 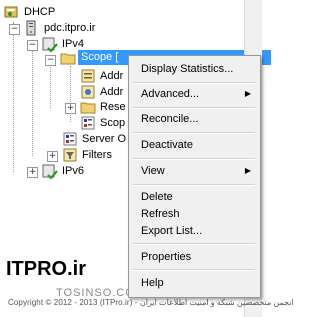 I want to click on tree-node-server-options: Server O, so click(x=94, y=139).